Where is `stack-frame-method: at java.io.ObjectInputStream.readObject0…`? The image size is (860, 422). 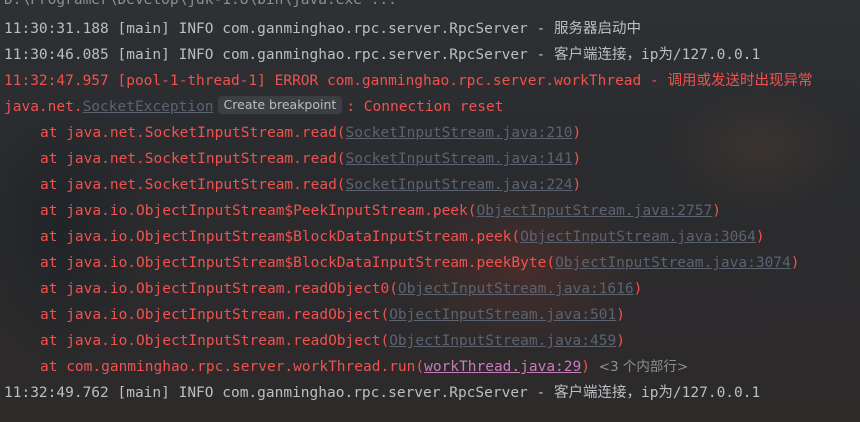 stack-frame-method: at java.io.ObjectInputStream.readObject0… is located at coordinates (219, 289).